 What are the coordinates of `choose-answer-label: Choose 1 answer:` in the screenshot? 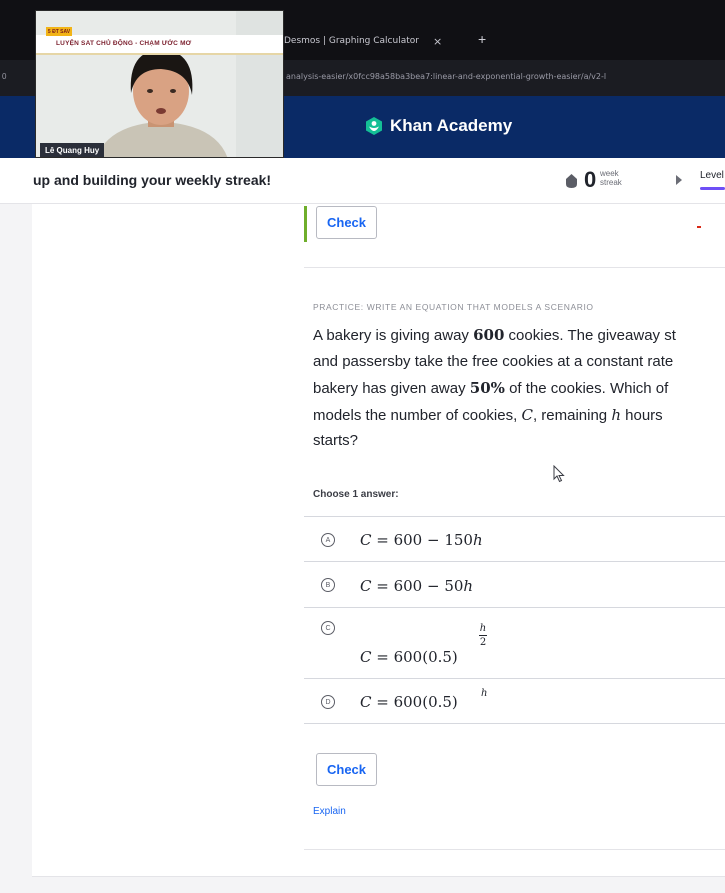 It's located at (356, 494).